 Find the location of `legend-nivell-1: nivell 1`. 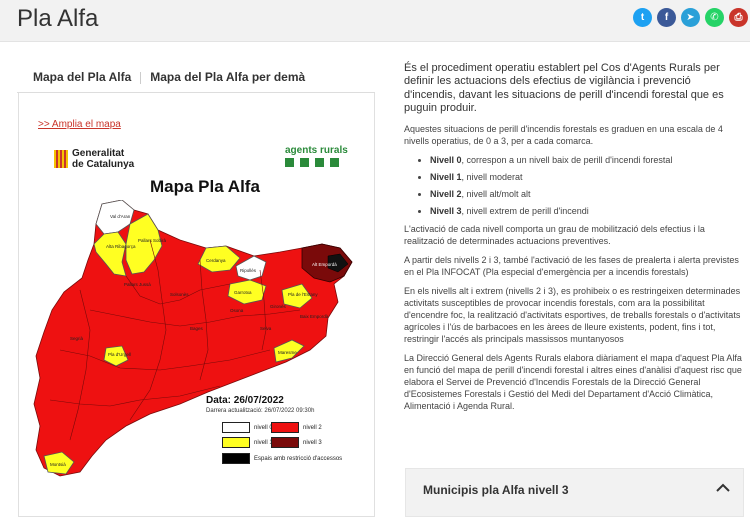

legend-nivell-1: nivell 1 is located at coordinates (247, 442).